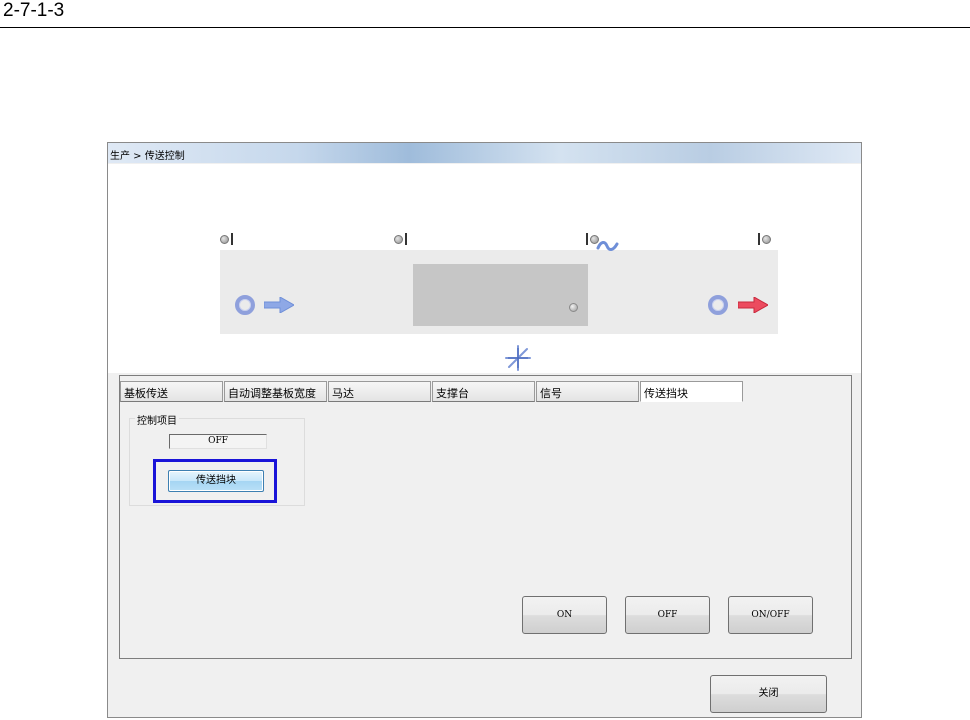  What do you see at coordinates (770, 615) in the screenshot?
I see `on-off-button: ON/OFF` at bounding box center [770, 615].